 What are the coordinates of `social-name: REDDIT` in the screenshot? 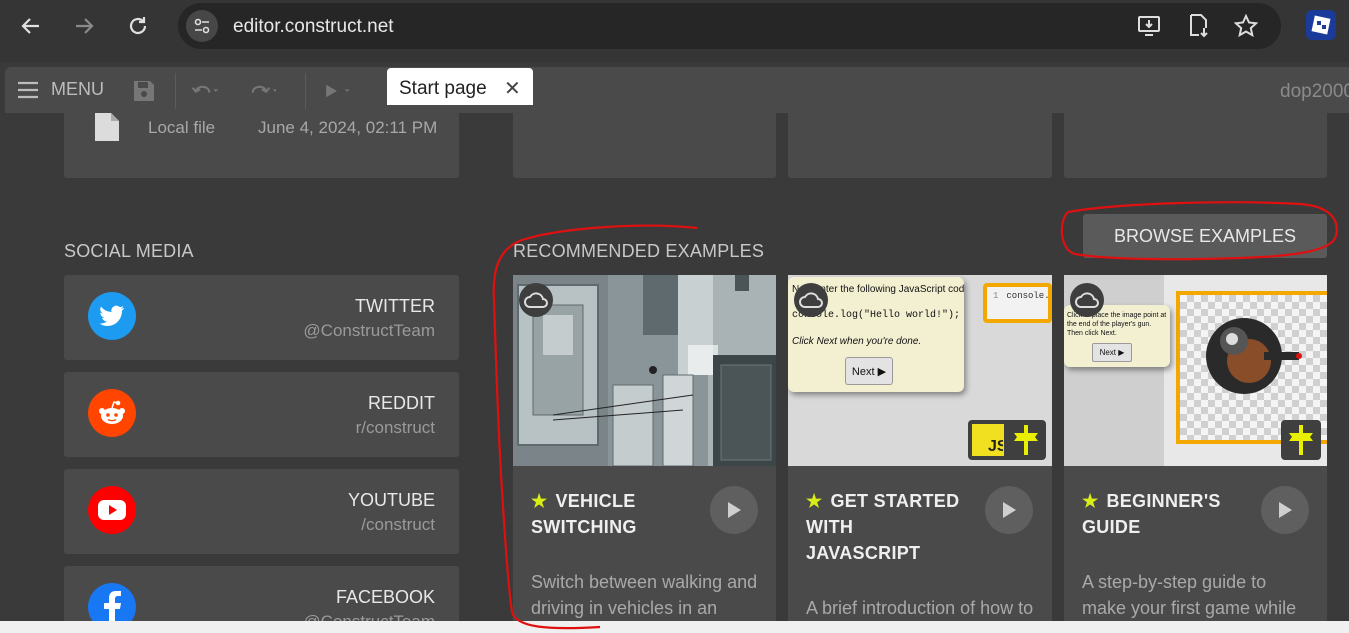 It's located at (401, 403).